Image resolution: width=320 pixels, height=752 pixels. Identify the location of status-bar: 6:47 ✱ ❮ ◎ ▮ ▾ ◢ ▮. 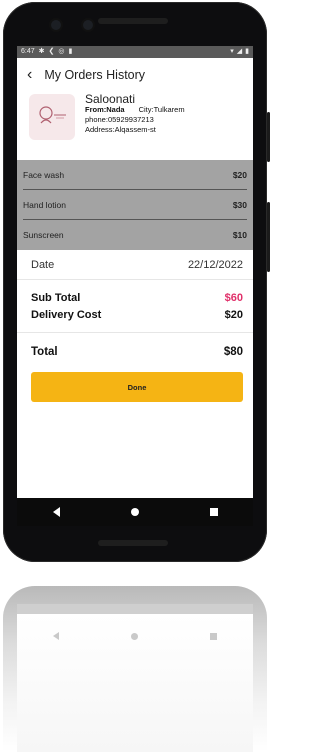
(135, 52).